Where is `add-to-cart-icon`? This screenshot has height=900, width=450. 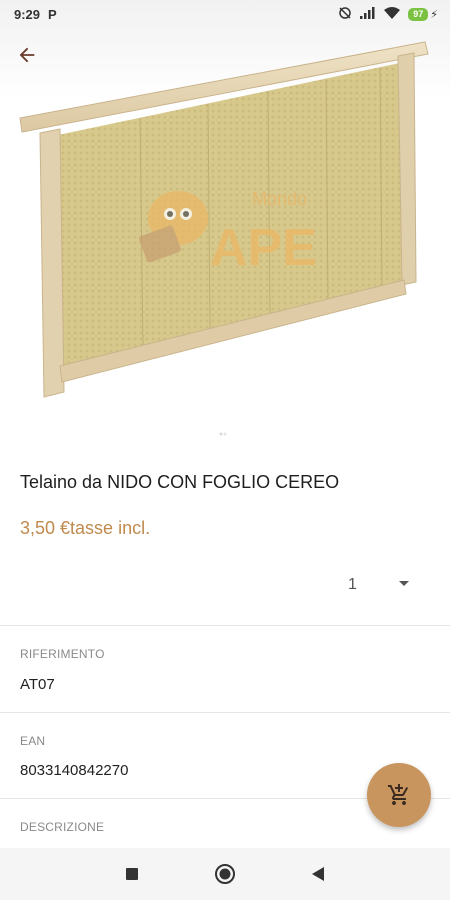 add-to-cart-icon is located at coordinates (398, 794).